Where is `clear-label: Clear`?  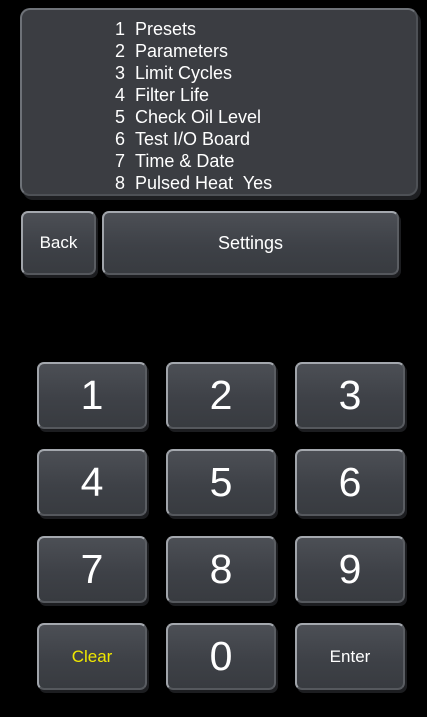
clear-label: Clear is located at coordinates (92, 656).